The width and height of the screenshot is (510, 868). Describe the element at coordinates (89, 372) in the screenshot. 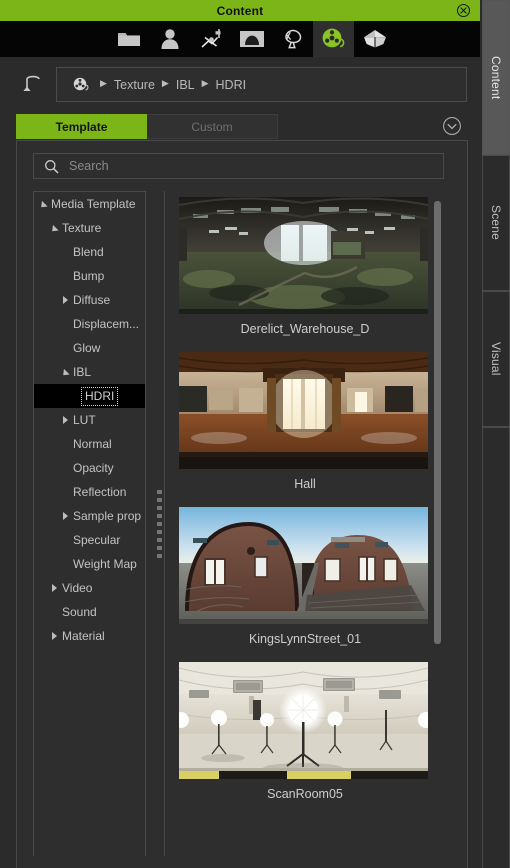

I see `tree-item-ibl: IBL` at that location.